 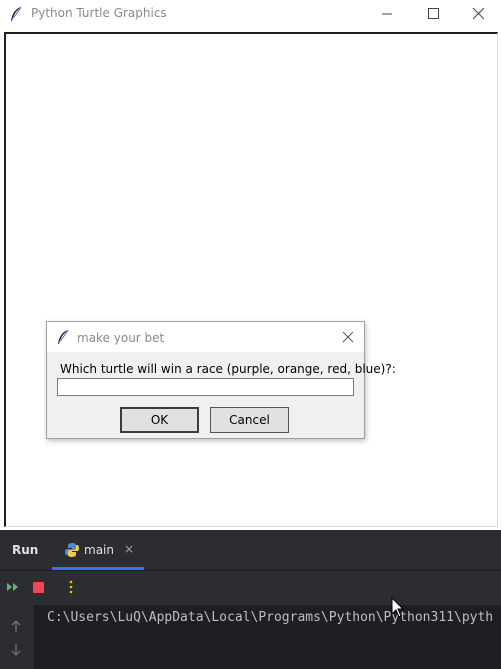 I want to click on ok-button: OK, so click(x=159, y=420).